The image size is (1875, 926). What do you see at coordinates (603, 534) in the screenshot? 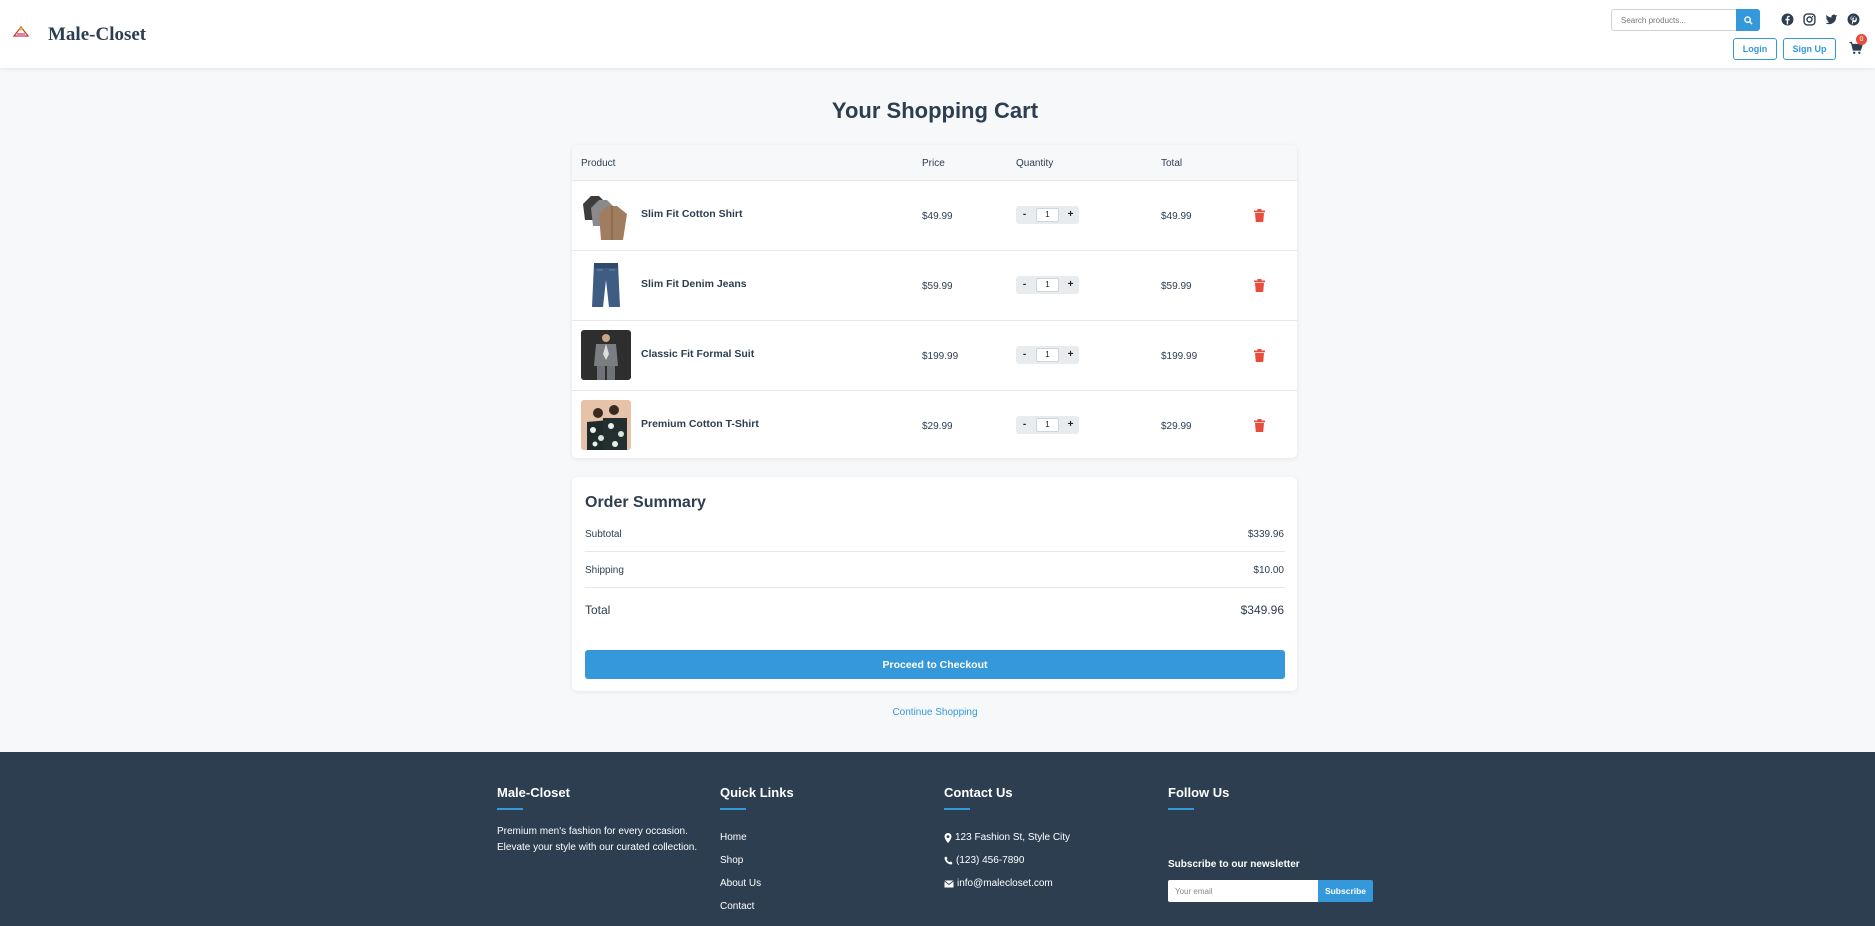
I see `subtotal-label: Subtotal` at bounding box center [603, 534].